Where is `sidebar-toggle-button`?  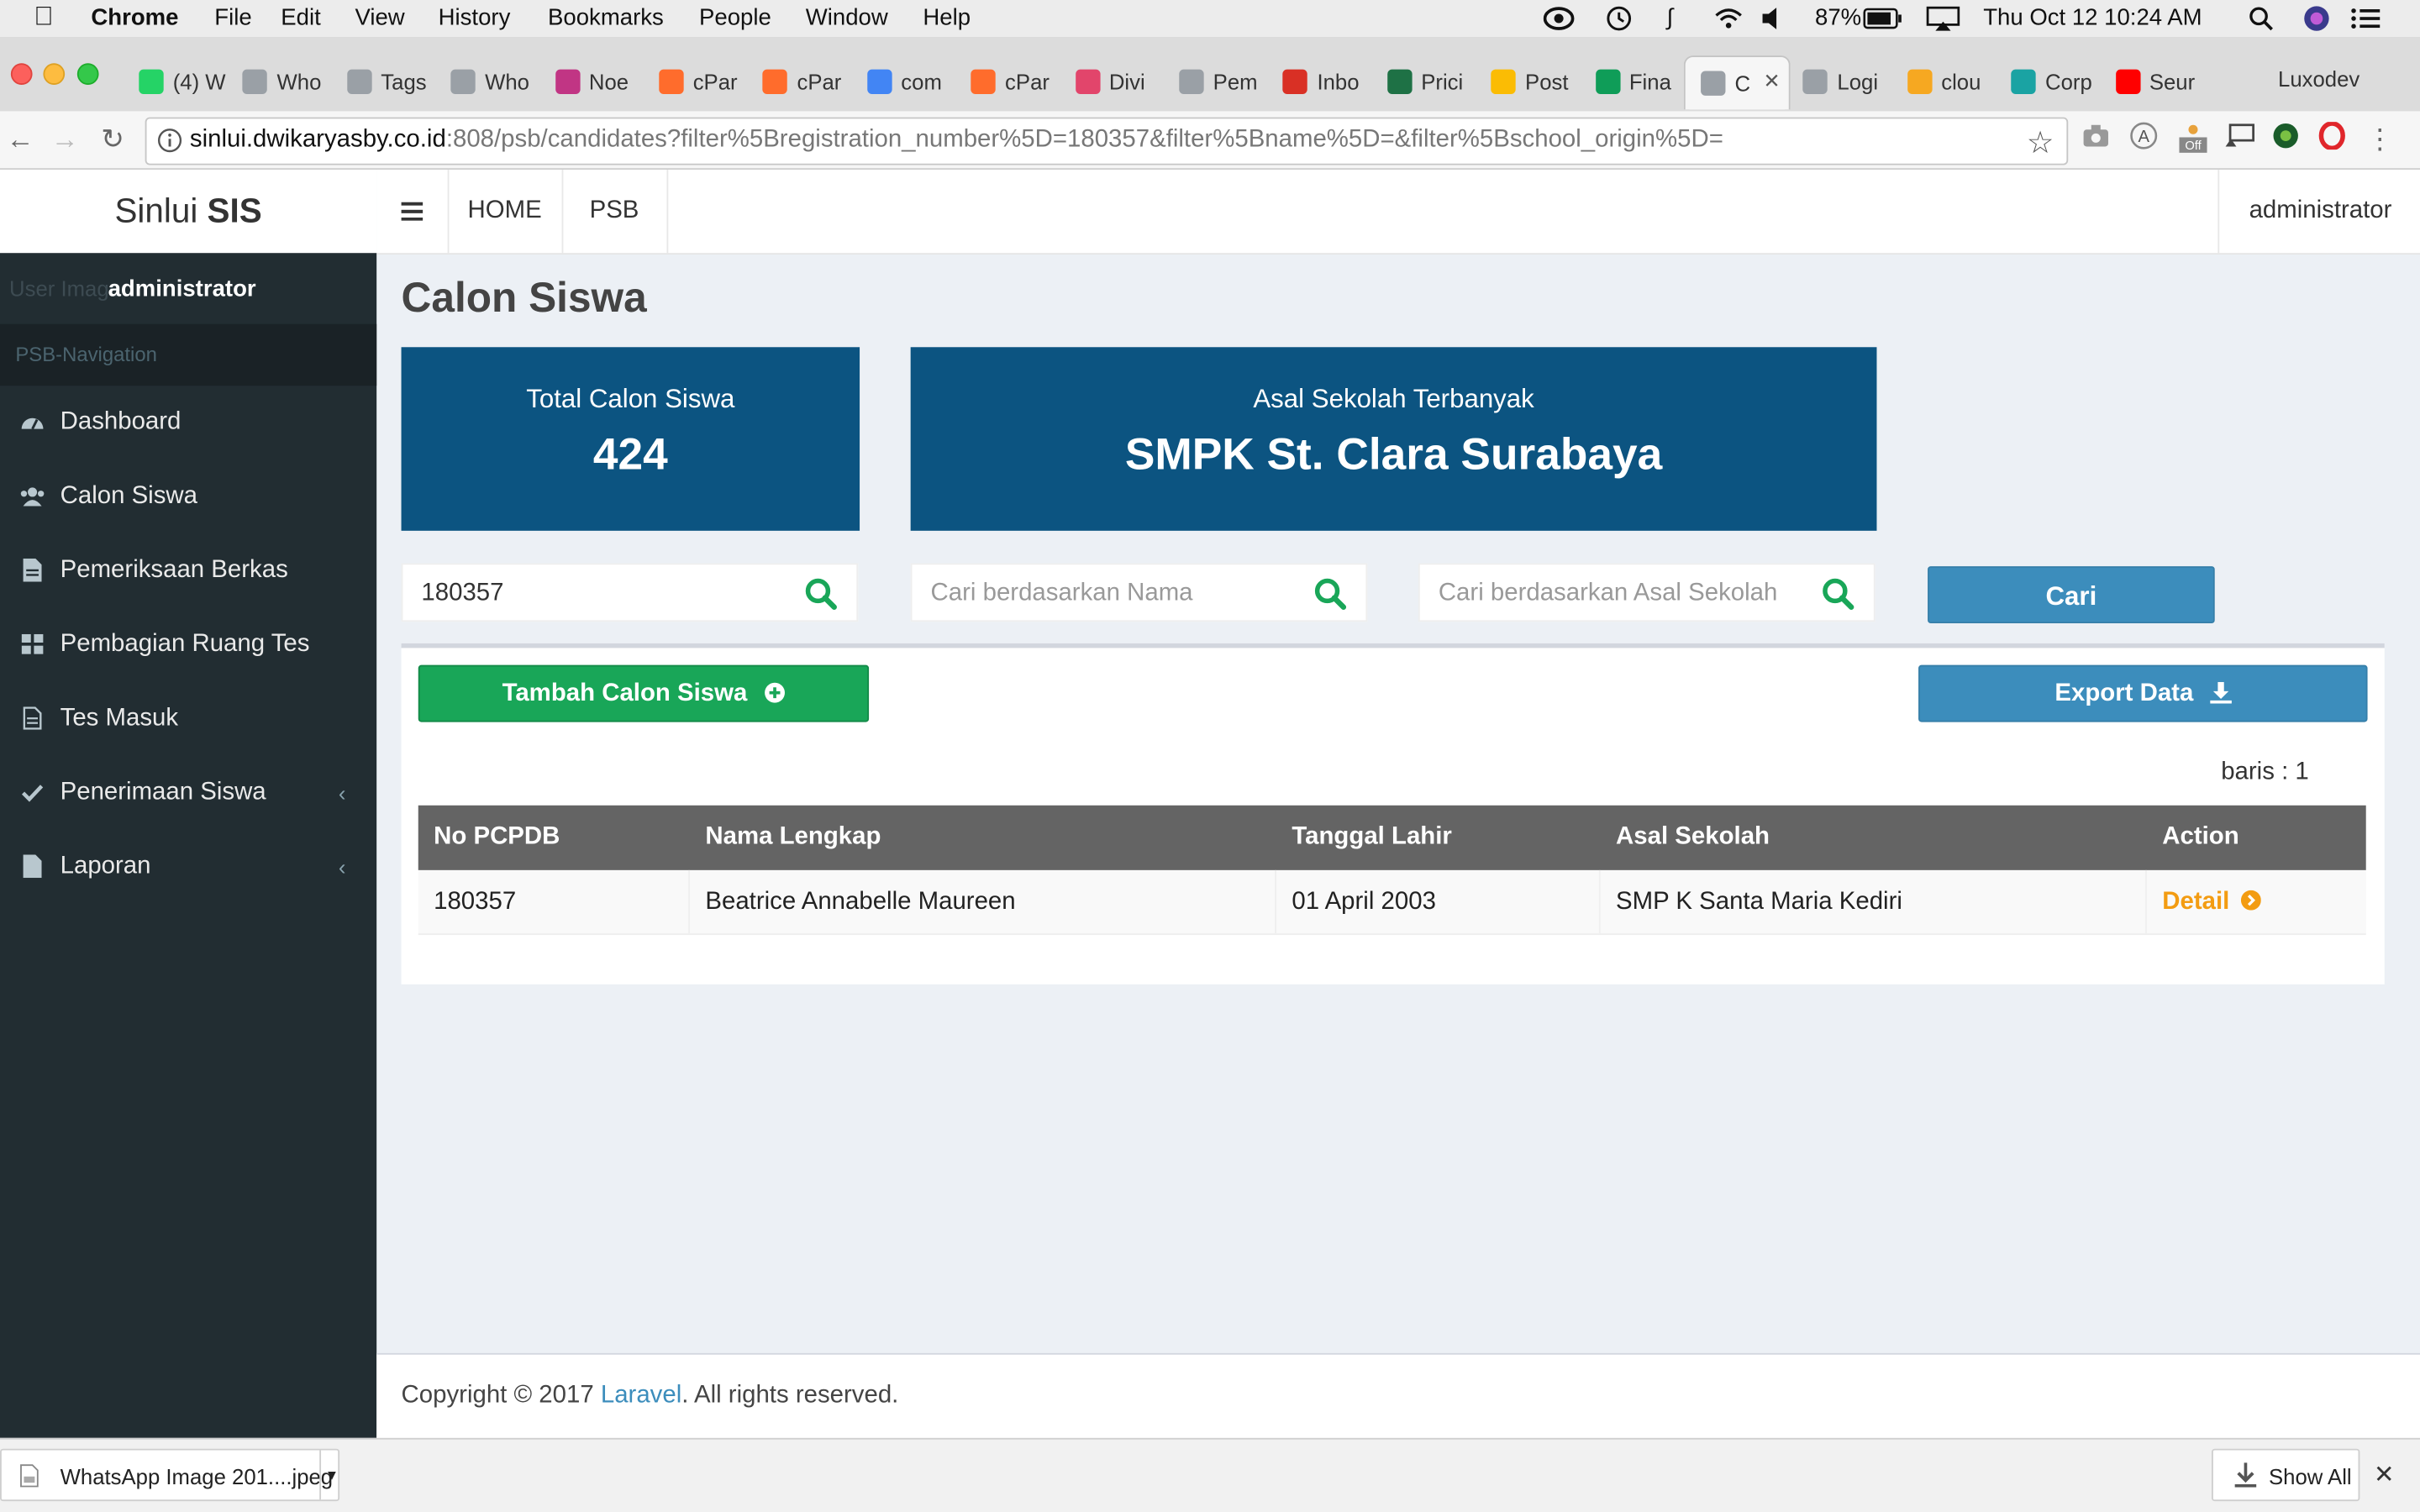 sidebar-toggle-button is located at coordinates (413, 212).